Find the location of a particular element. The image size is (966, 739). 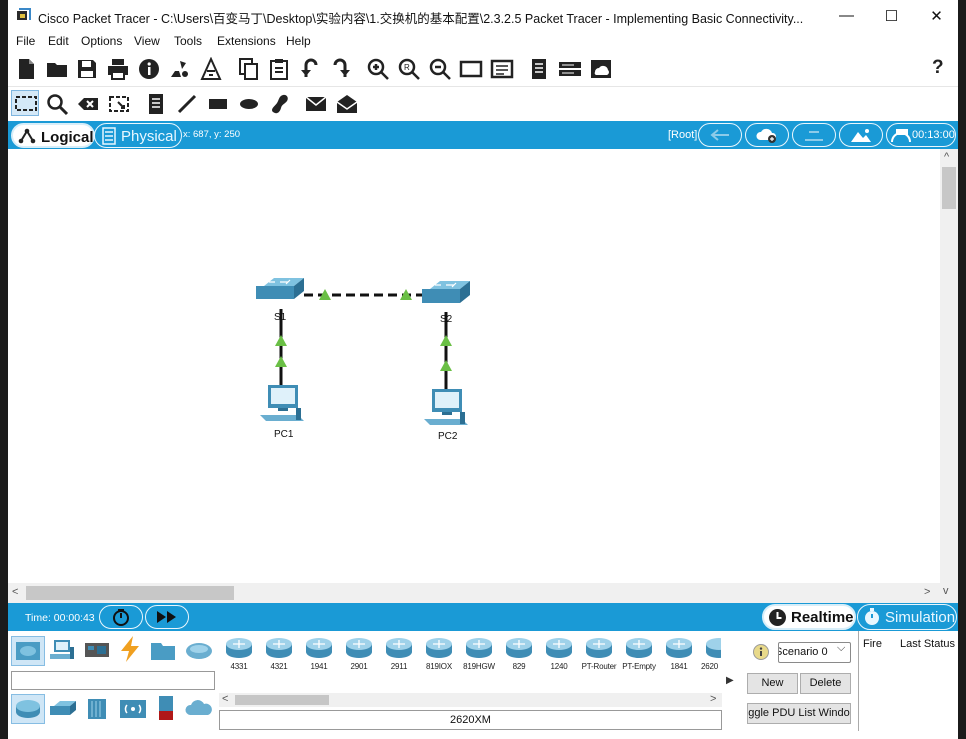

set-tiled-background-button is located at coordinates (861, 135).